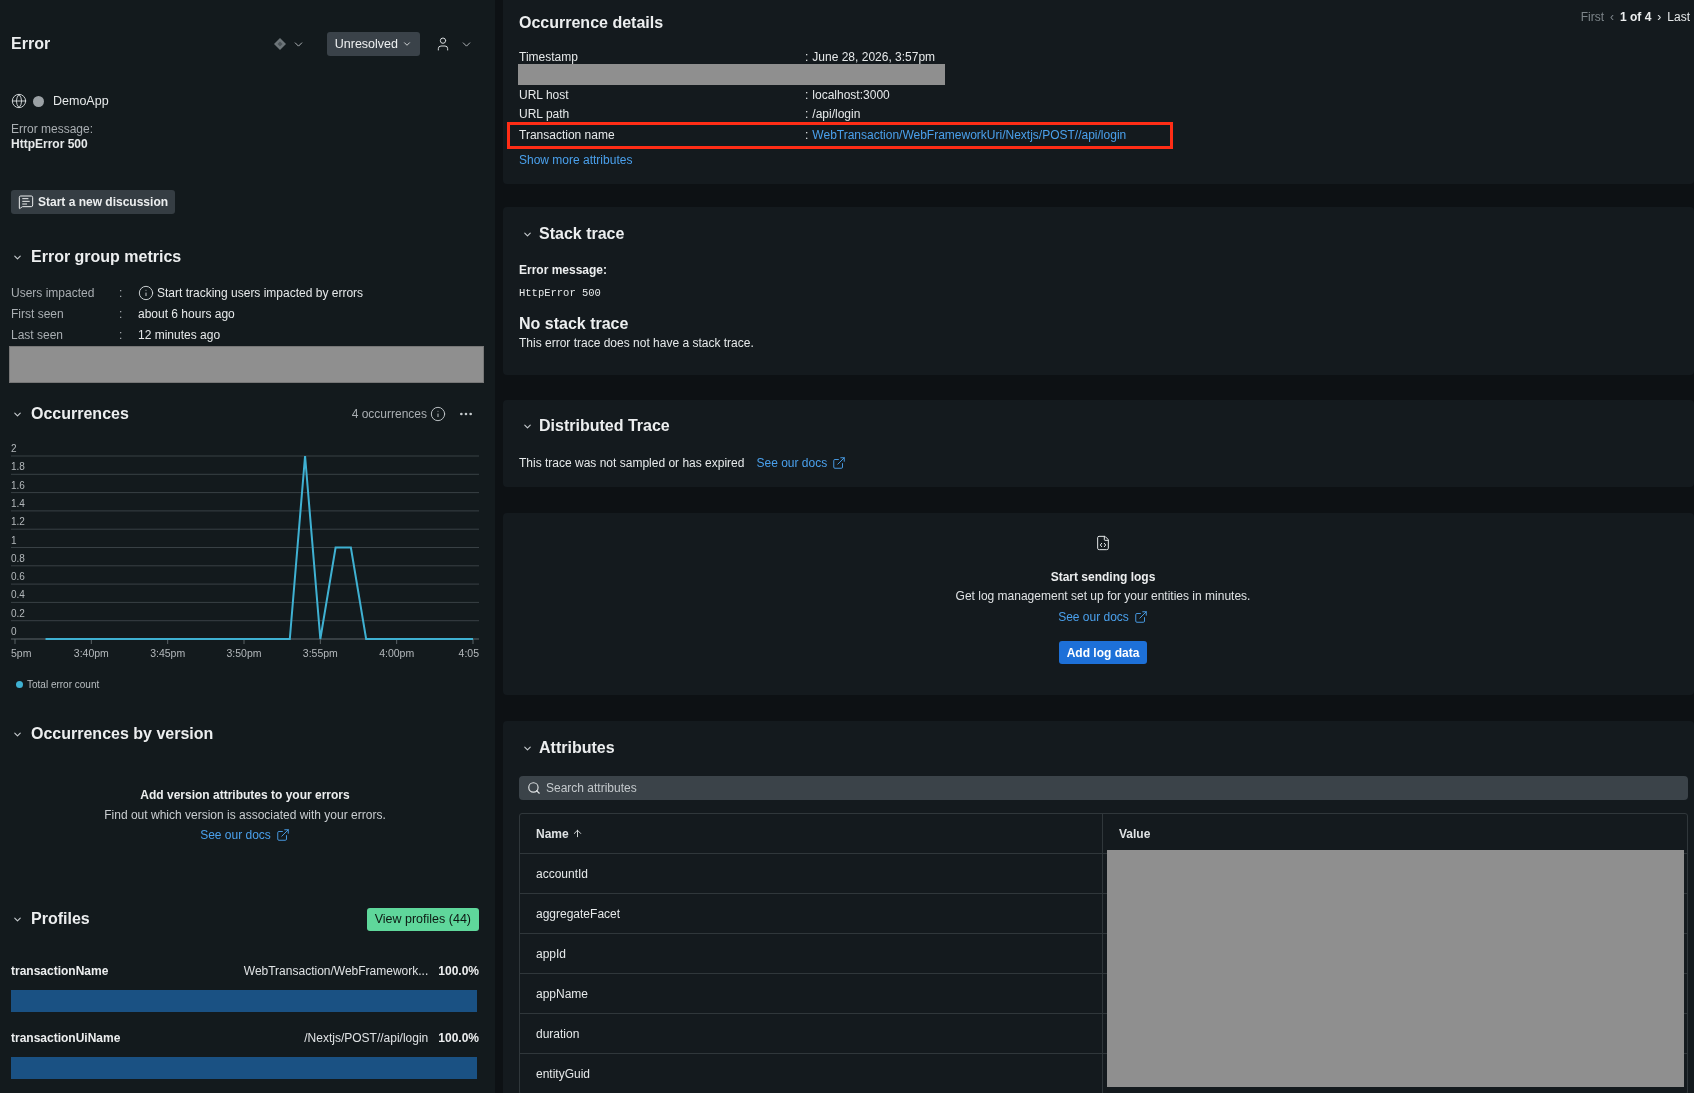  I want to click on chat-icon, so click(26, 202).